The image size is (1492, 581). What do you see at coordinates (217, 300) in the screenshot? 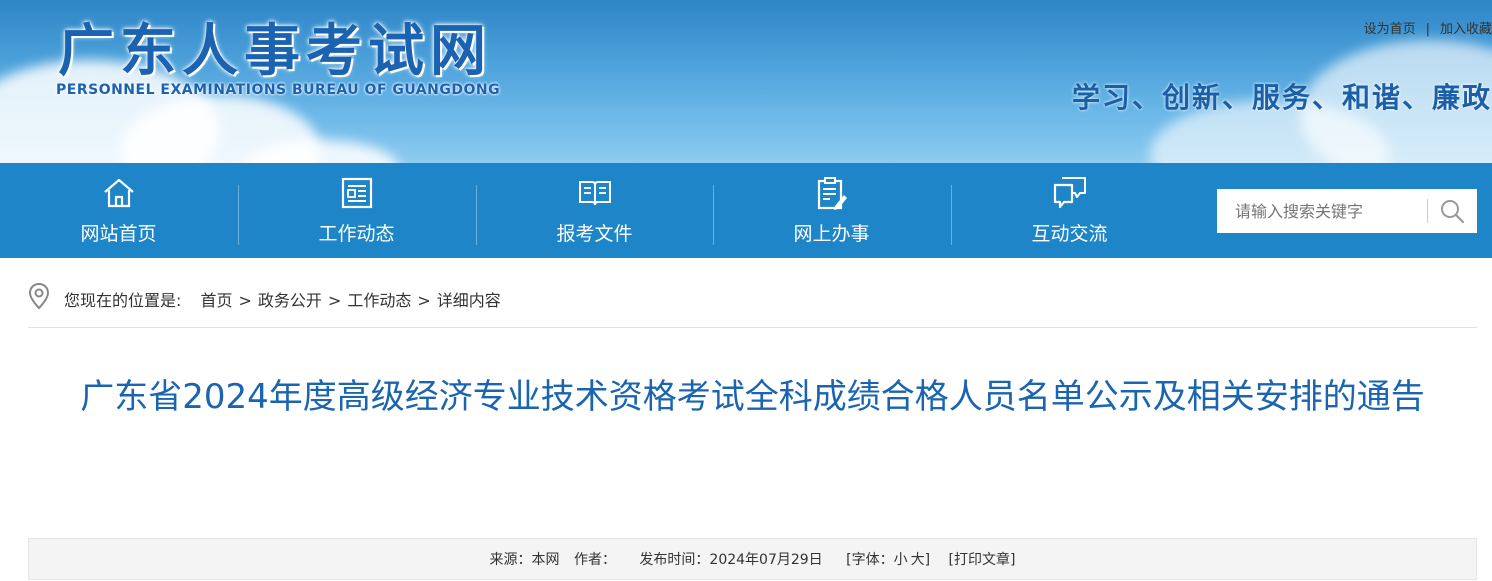
I see `breadcrumb-item-home: 首页` at bounding box center [217, 300].